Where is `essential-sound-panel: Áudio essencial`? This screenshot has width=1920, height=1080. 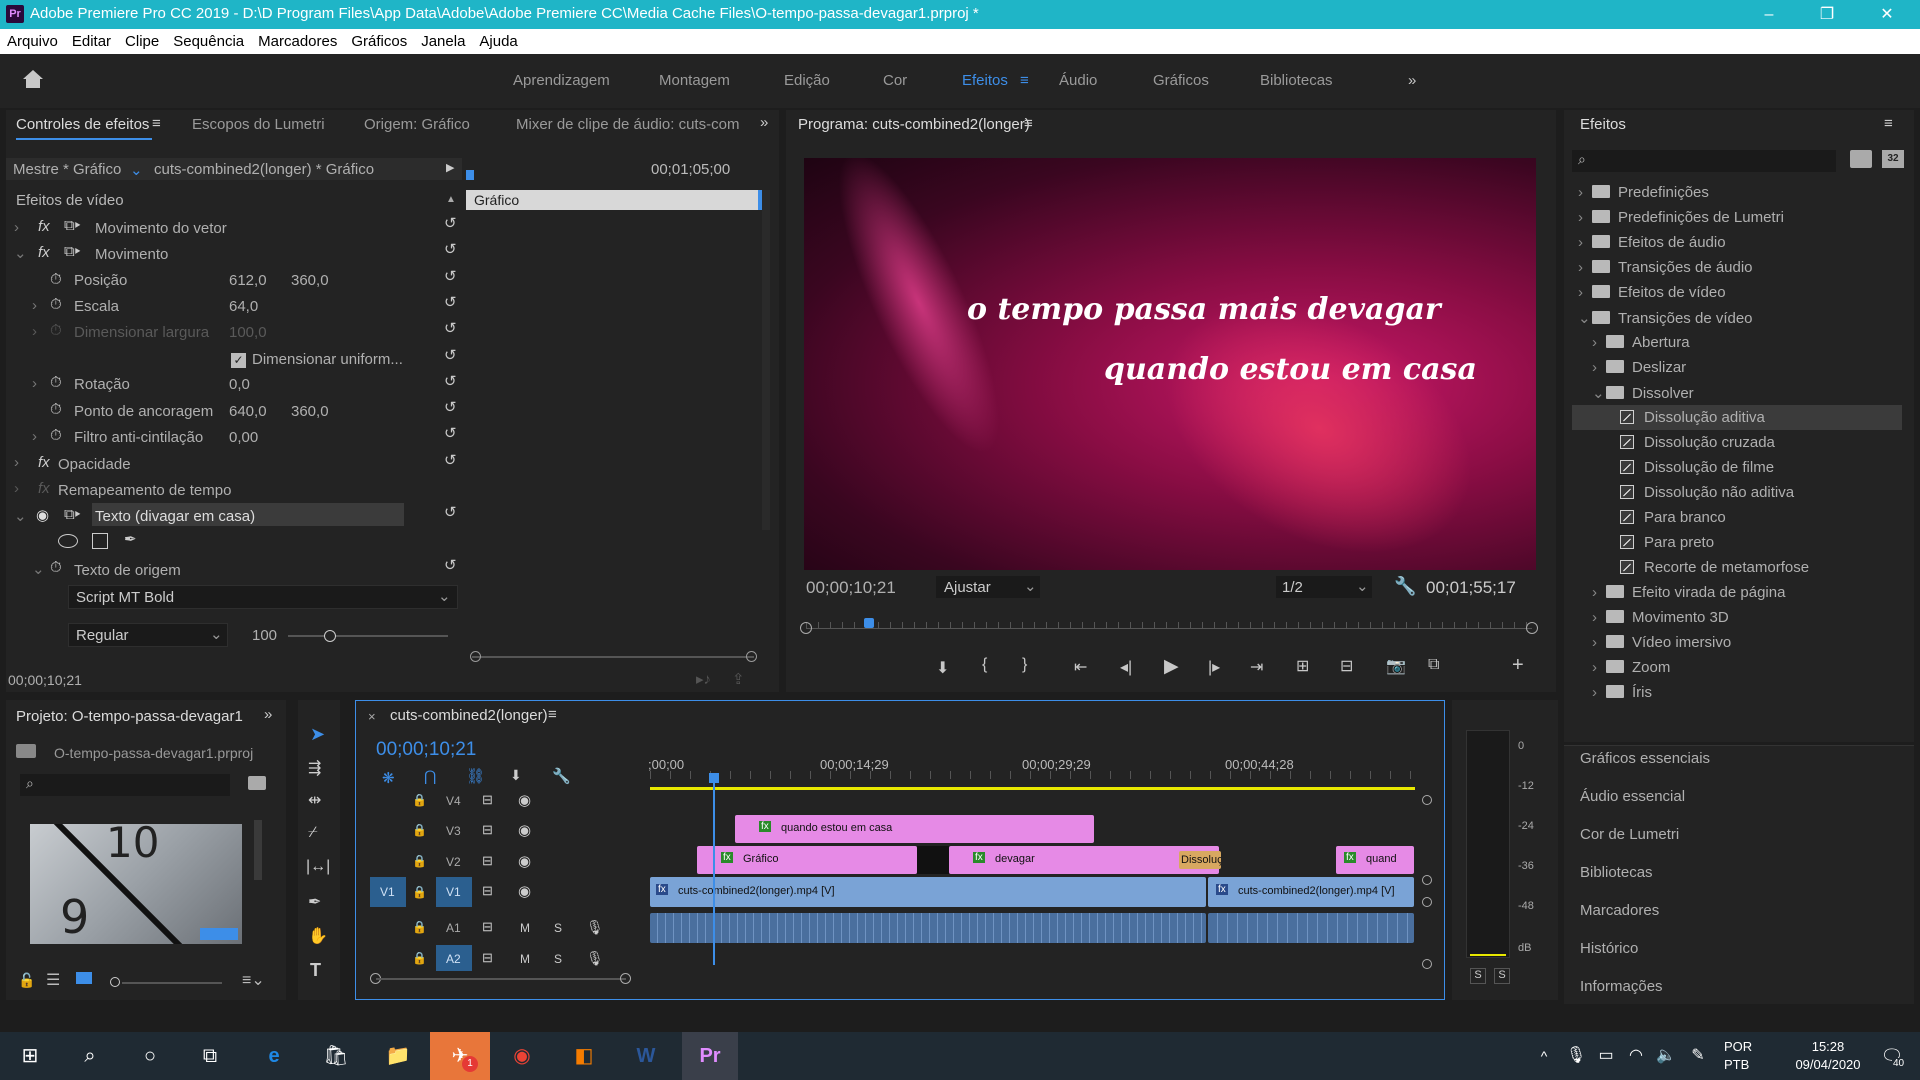 essential-sound-panel: Áudio essencial is located at coordinates (1632, 796).